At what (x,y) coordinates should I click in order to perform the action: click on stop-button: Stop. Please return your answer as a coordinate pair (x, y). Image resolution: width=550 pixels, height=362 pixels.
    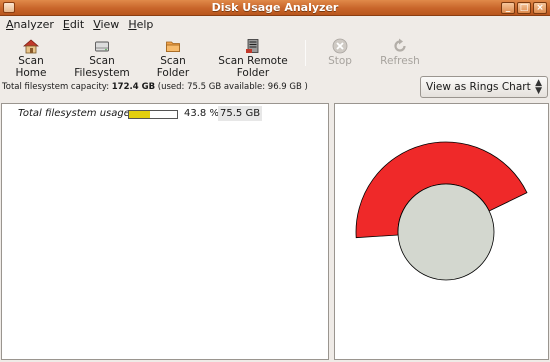
    Looking at the image, I should click on (340, 54).